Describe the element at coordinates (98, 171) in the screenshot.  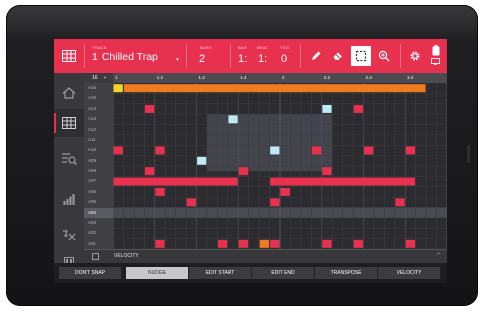
I see `pad-key-a08: A08` at that location.